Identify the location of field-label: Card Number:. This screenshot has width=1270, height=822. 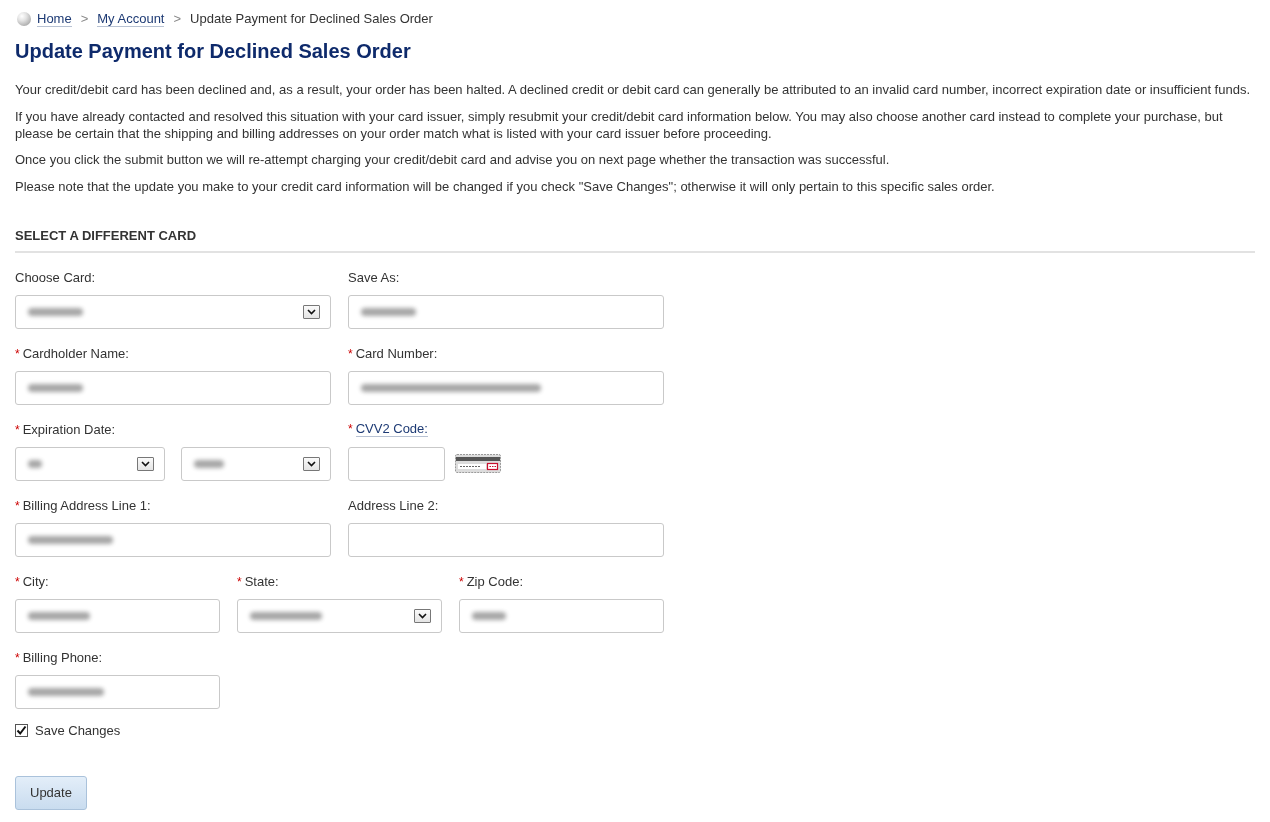
(396, 353).